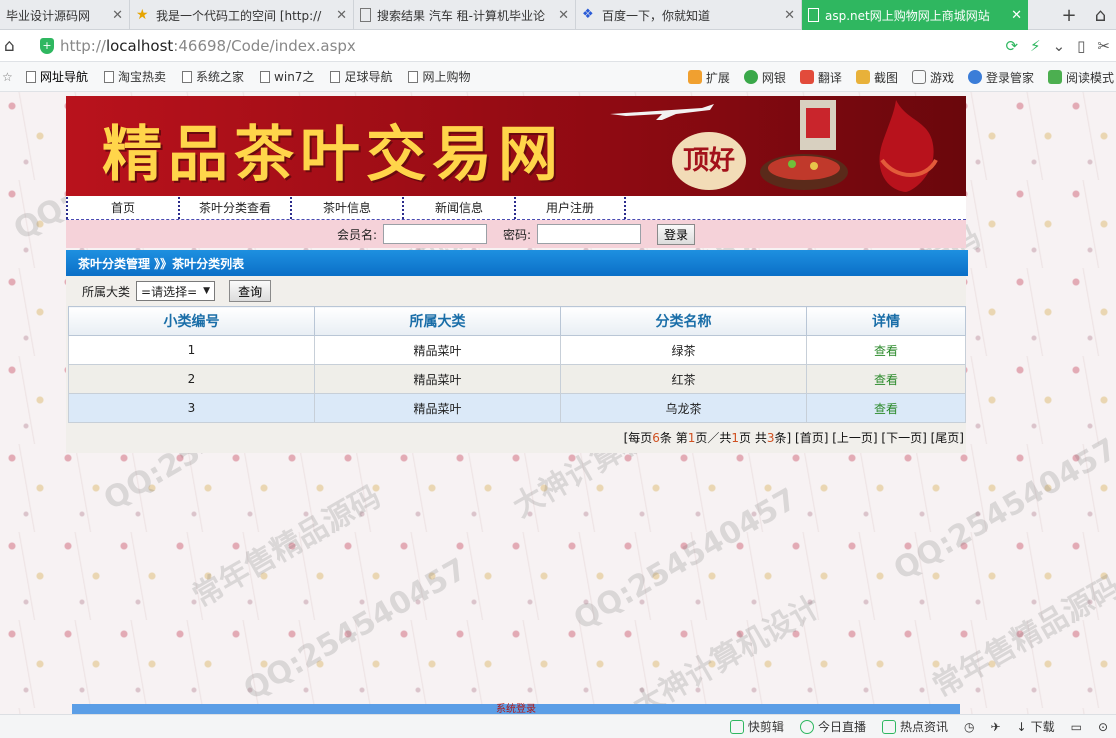 This screenshot has width=1116, height=738. What do you see at coordinates (764, 77) in the screenshot?
I see `bank-button: 网银` at bounding box center [764, 77].